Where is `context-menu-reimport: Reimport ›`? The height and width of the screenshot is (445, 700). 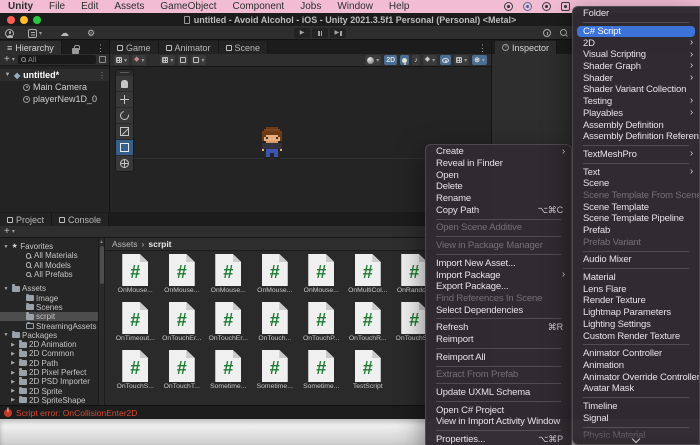 context-menu-reimport: Reimport › is located at coordinates (498, 340).